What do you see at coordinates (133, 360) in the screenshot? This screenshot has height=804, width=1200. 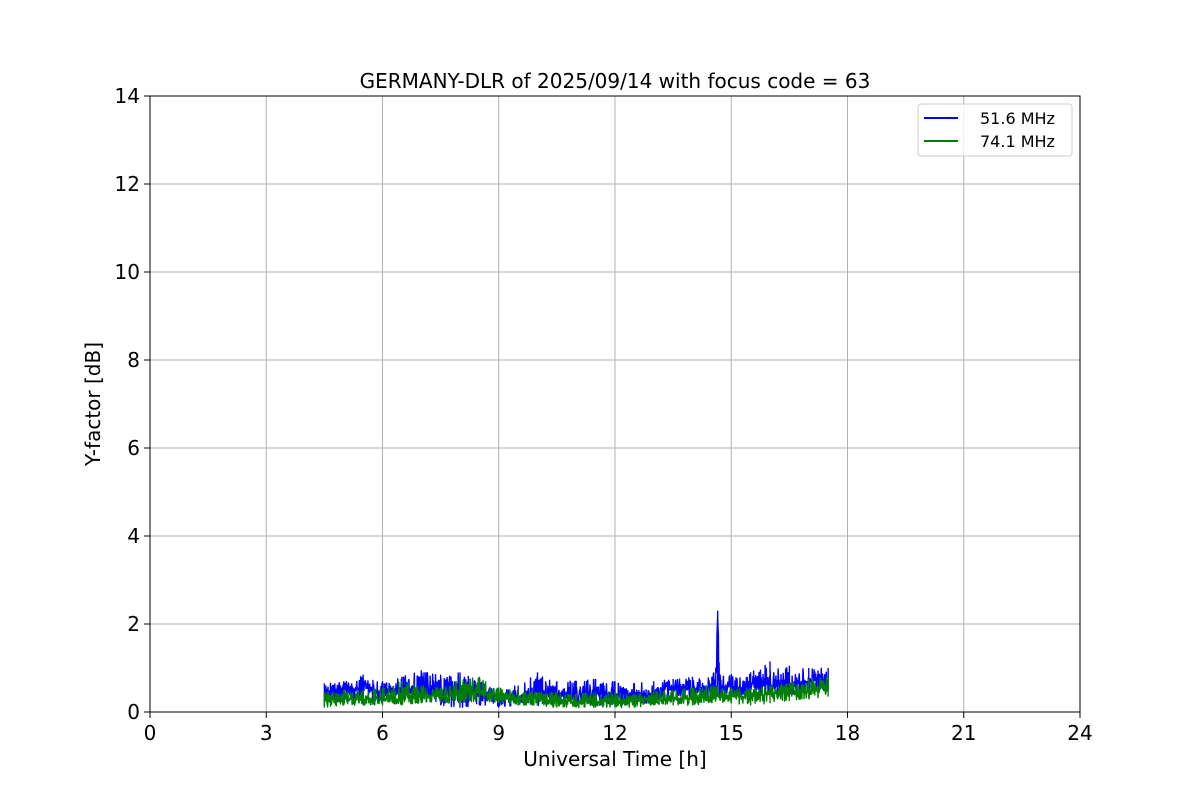 I see `y-tick-label: 8` at bounding box center [133, 360].